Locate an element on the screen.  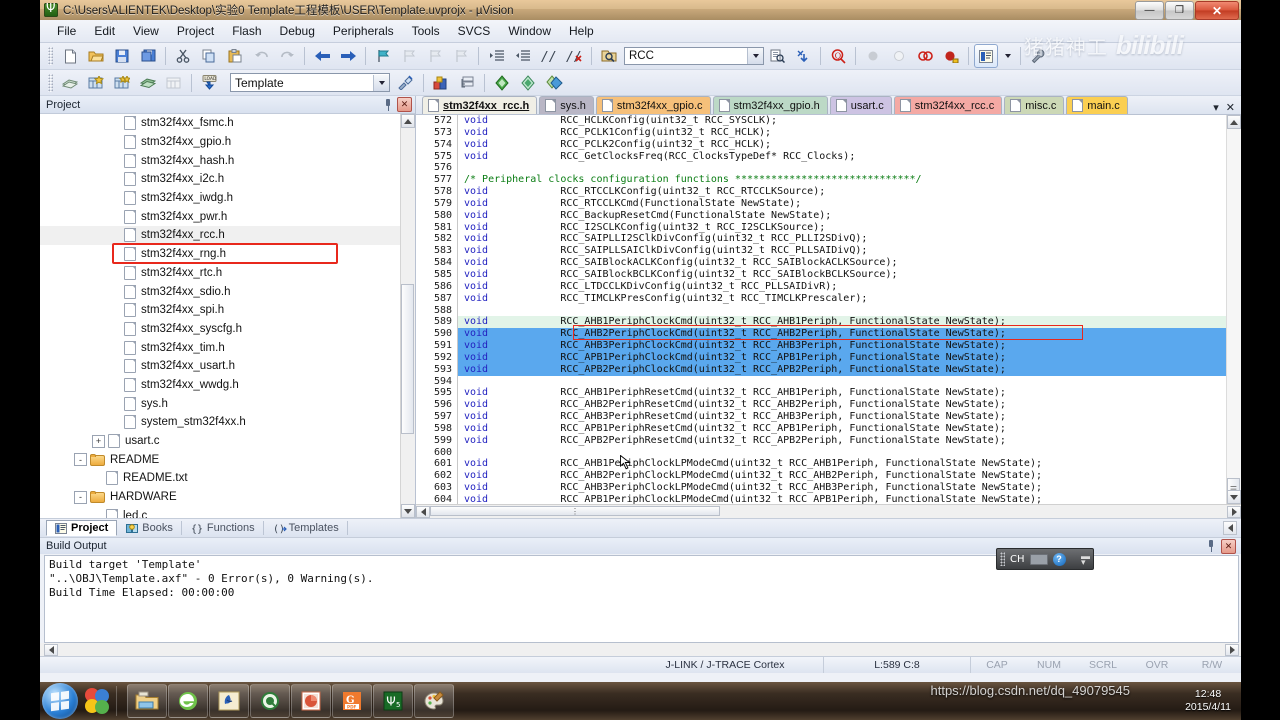
target-combobox: Template is located at coordinates (310, 82).